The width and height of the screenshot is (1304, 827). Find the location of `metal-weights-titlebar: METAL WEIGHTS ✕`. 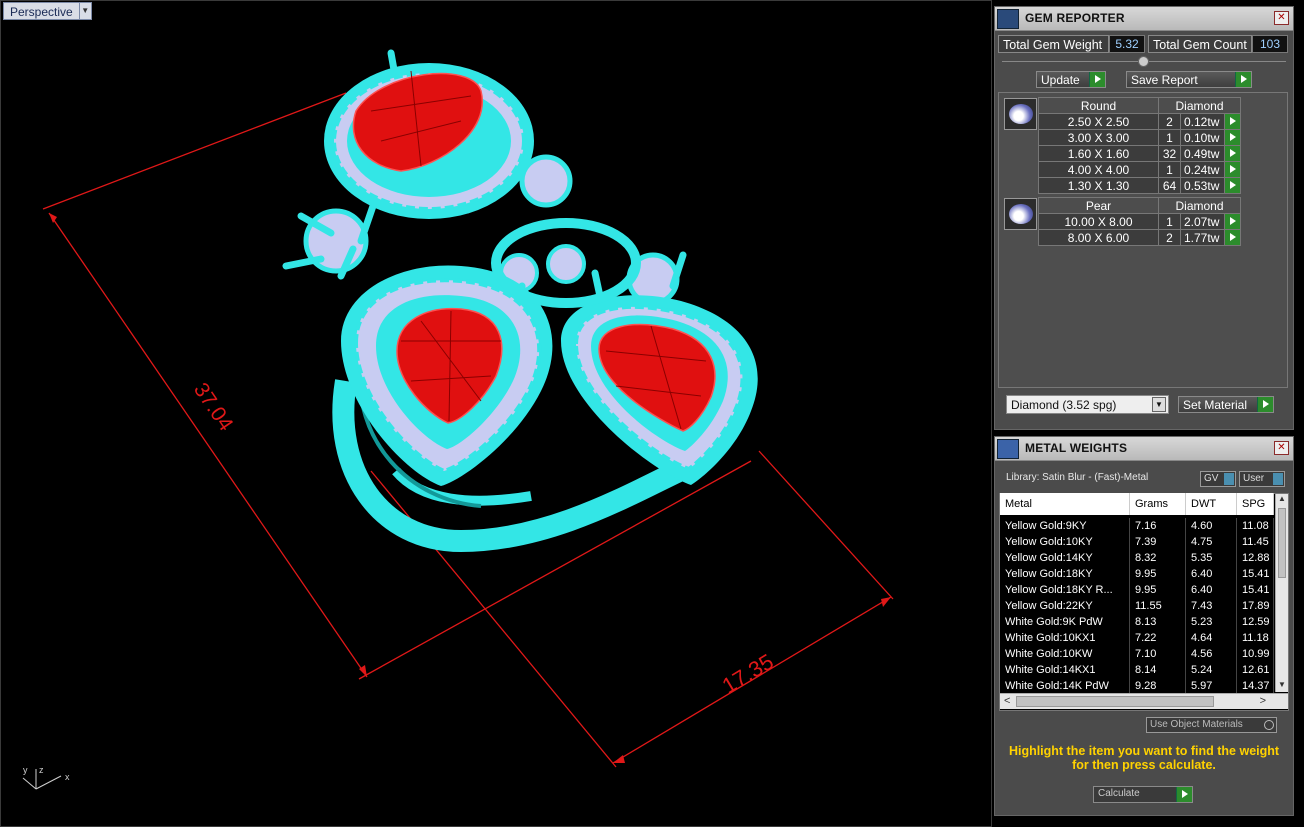

metal-weights-titlebar: METAL WEIGHTS ✕ is located at coordinates (1144, 449).